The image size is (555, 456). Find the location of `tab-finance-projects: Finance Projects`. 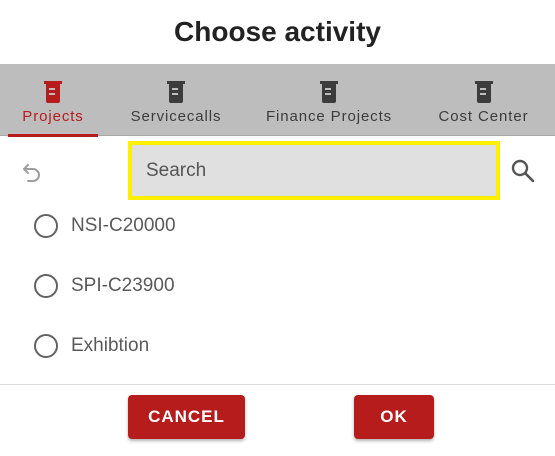

tab-finance-projects: Finance Projects is located at coordinates (329, 100).